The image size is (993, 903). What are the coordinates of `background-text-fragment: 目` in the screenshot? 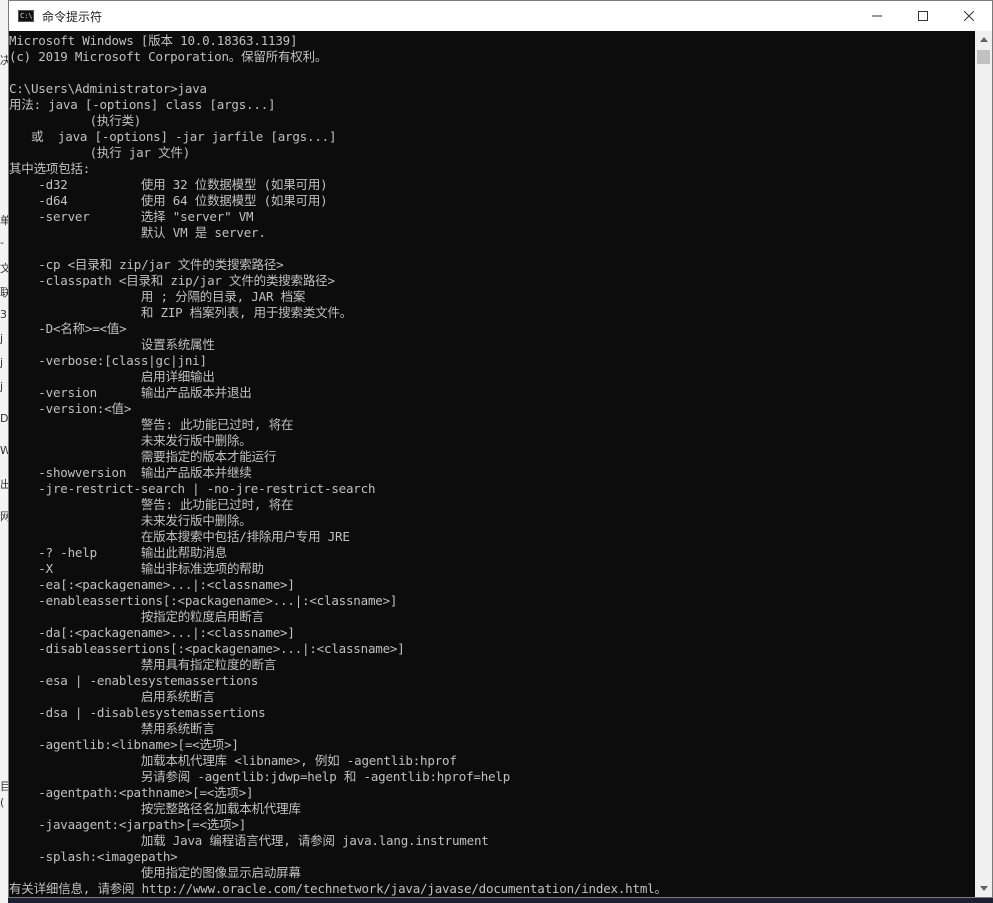 It's located at (4, 786).